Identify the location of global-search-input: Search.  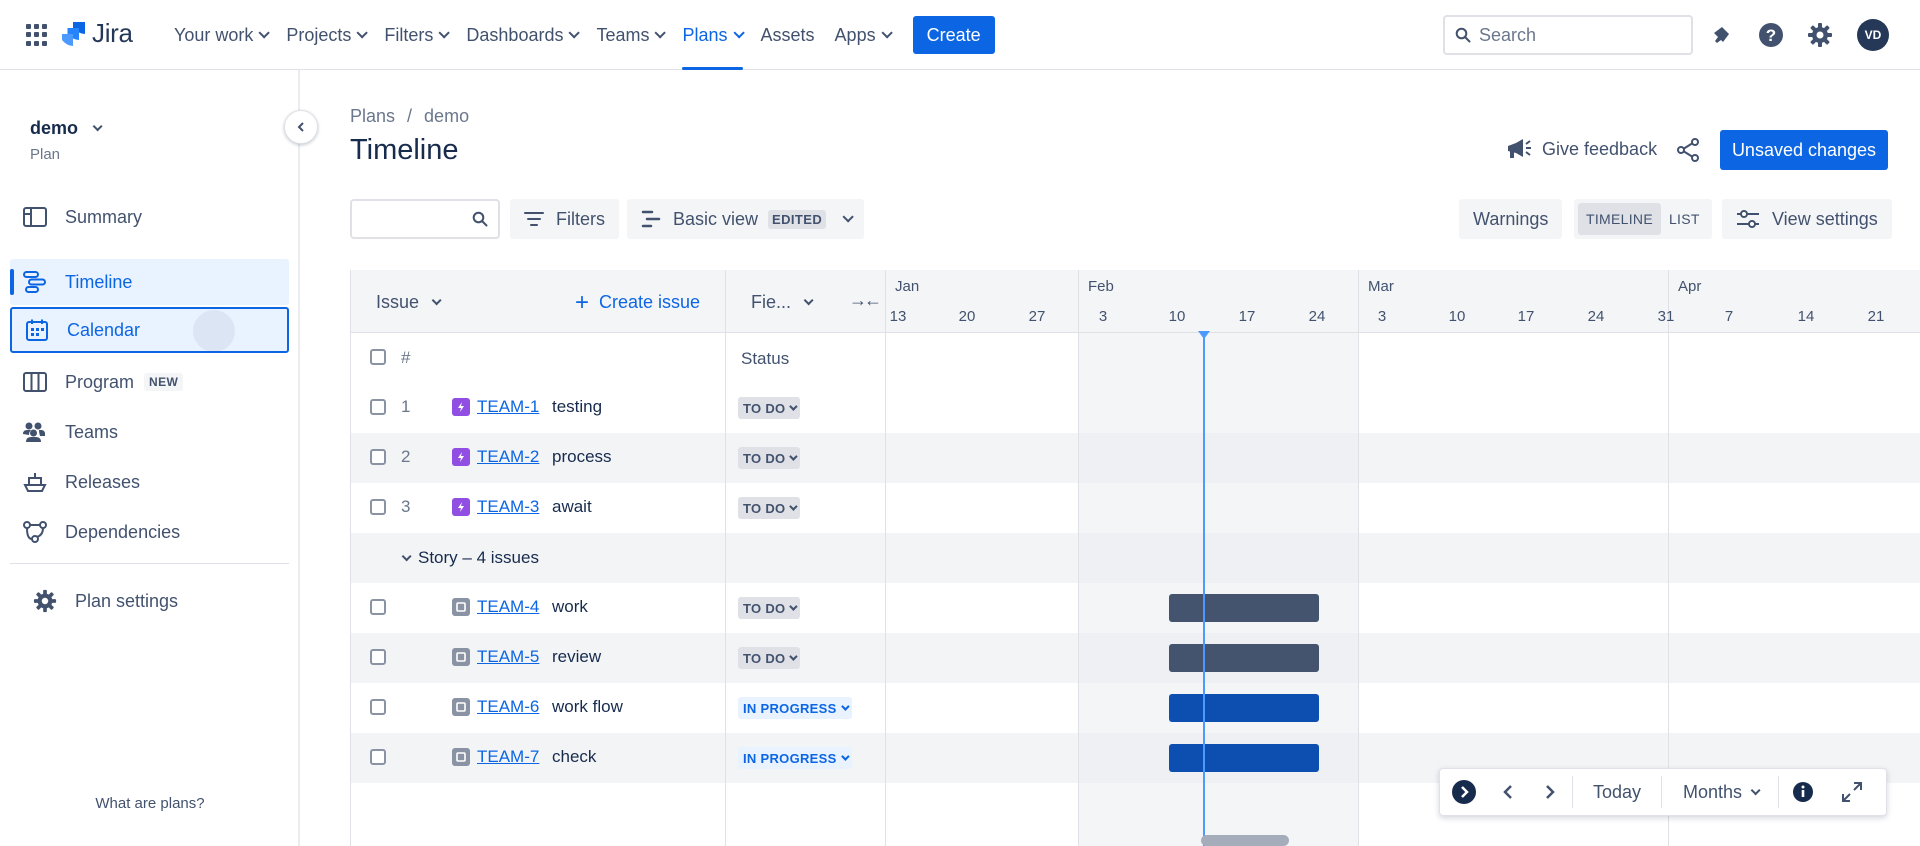
(1568, 35).